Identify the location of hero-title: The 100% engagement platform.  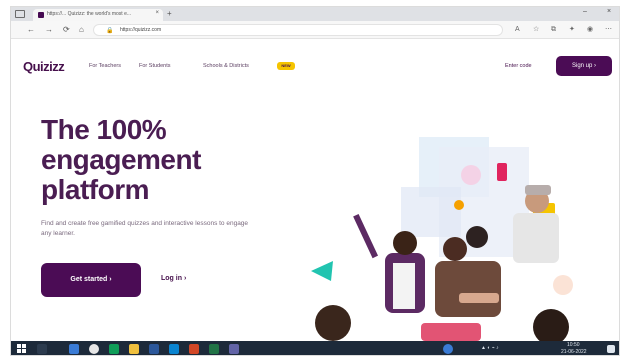
(121, 159).